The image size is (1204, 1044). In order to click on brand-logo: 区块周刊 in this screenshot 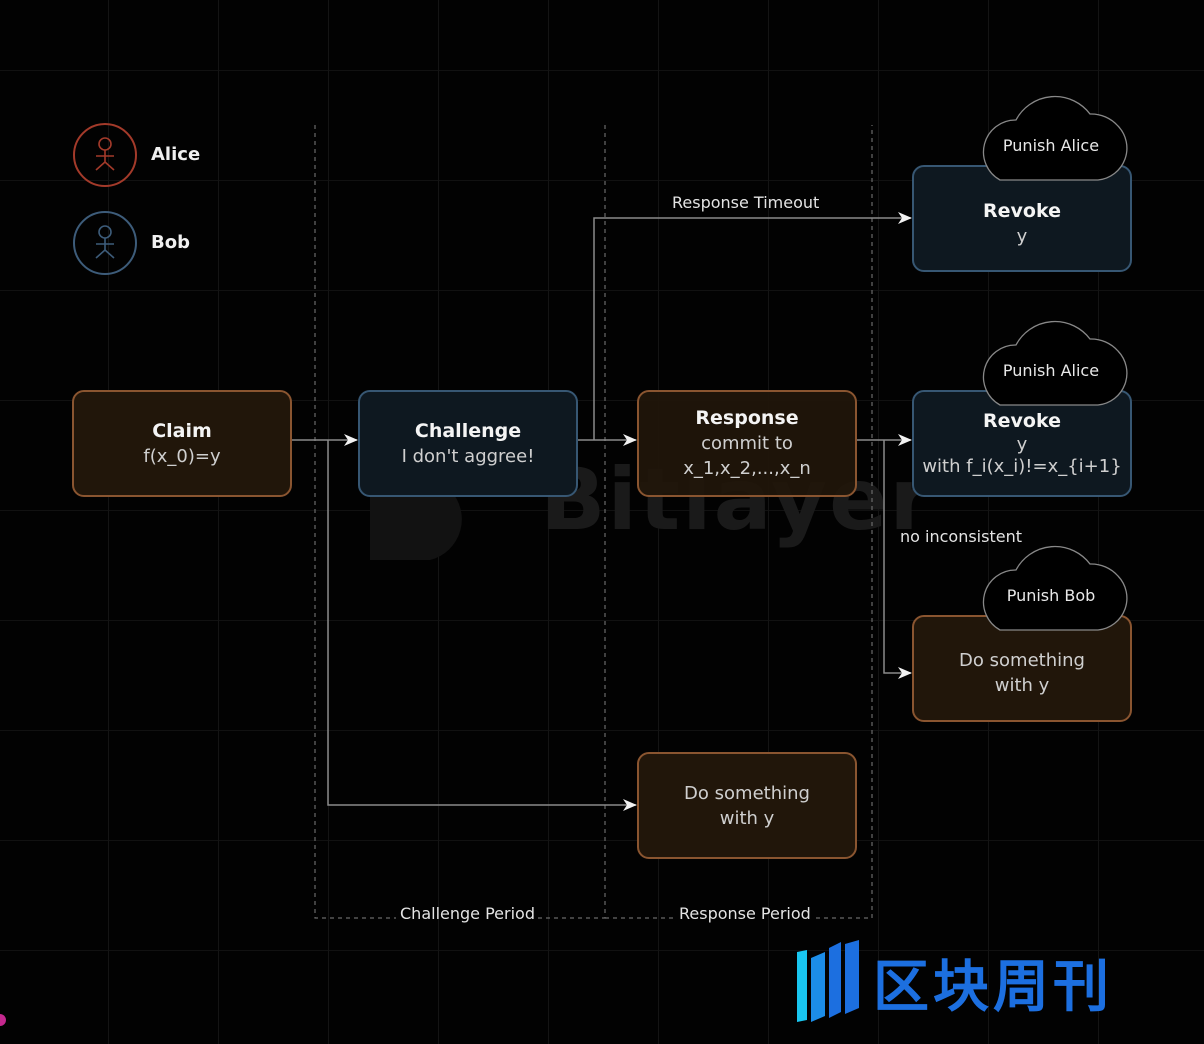, I will do `click(954, 982)`.